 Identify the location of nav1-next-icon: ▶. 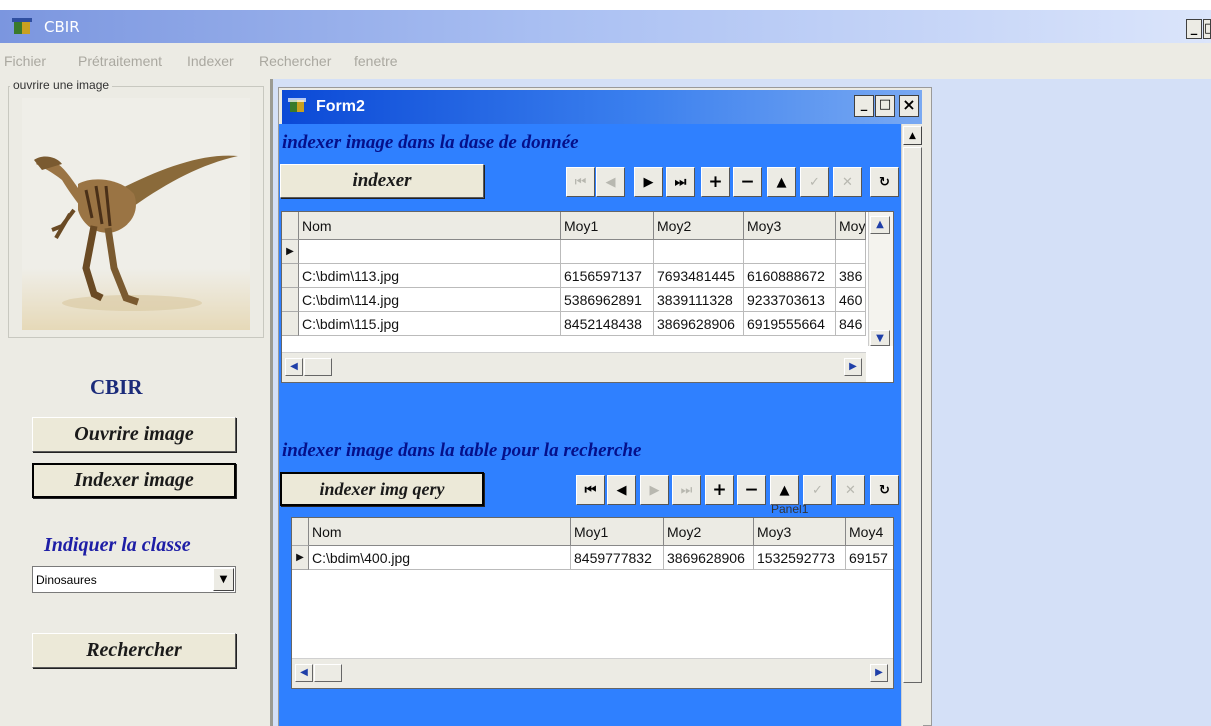
(648, 182).